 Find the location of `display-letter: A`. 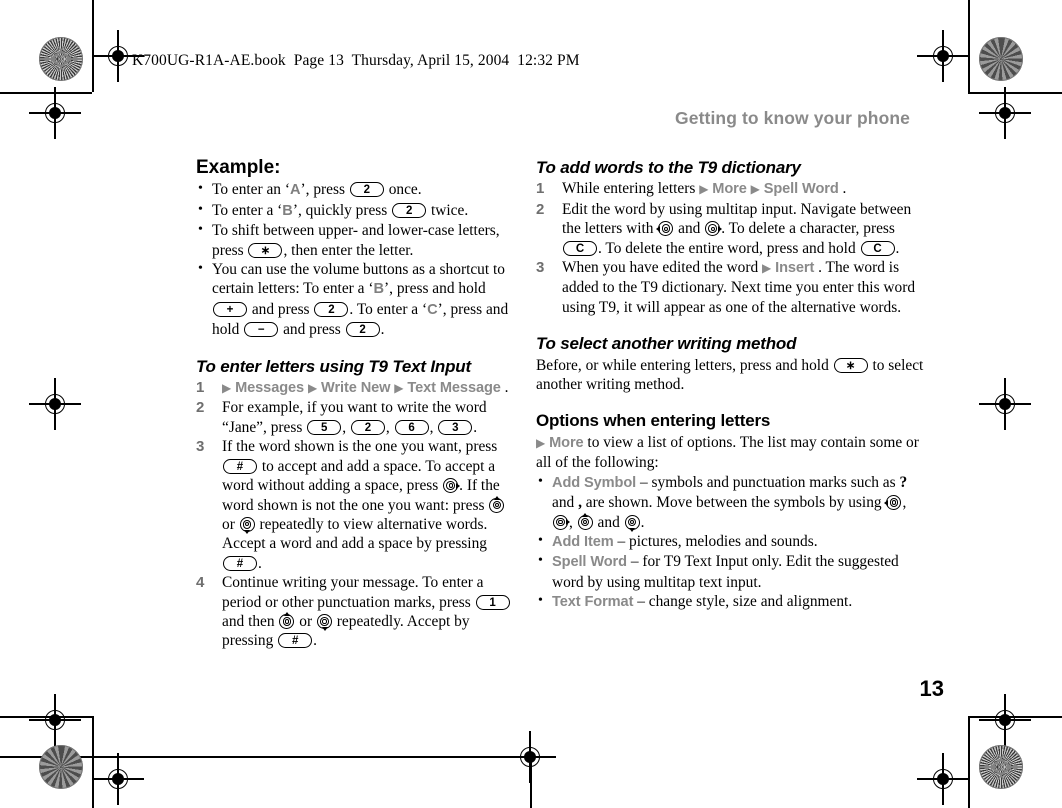

display-letter: A is located at coordinates (295, 190).